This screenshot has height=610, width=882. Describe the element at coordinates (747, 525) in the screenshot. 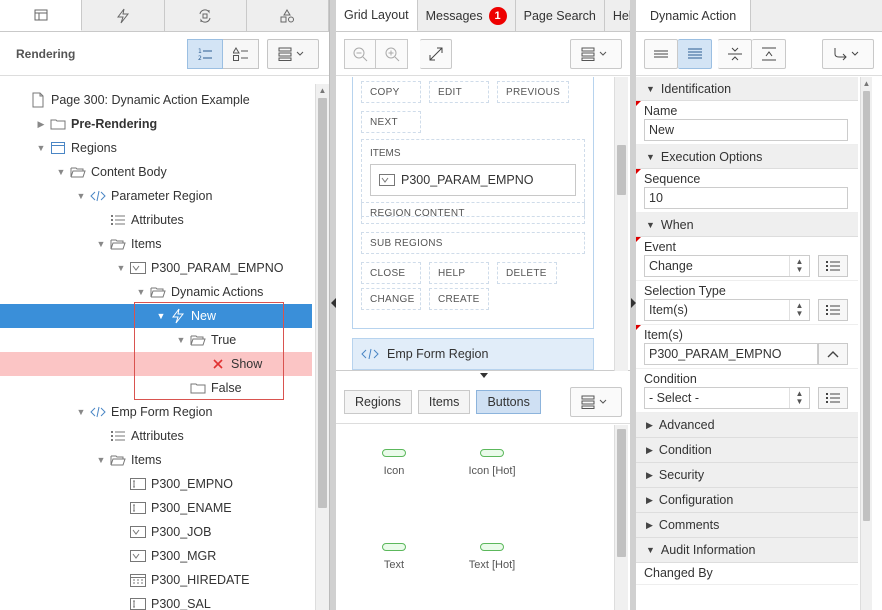

I see `section-comments: ▶ Comments` at that location.